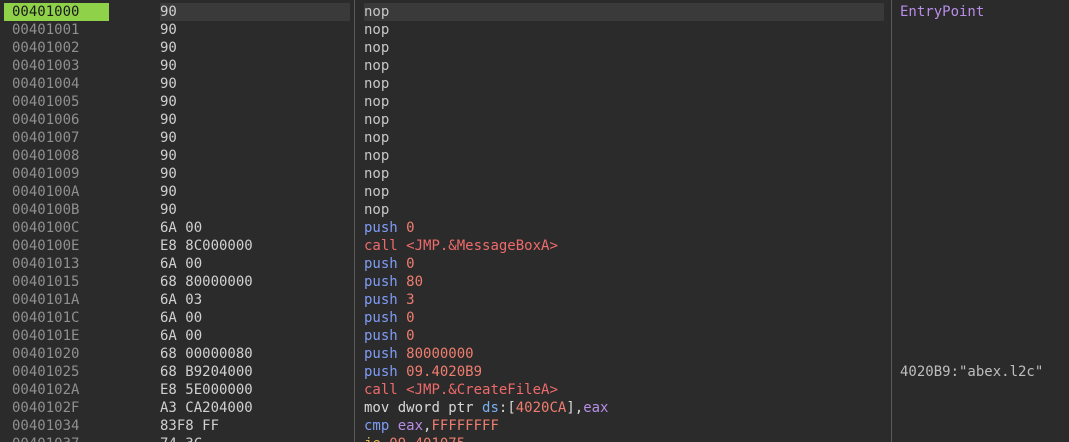 The width and height of the screenshot is (1069, 442). What do you see at coordinates (56, 354) in the screenshot?
I see `address-cell: 00401020` at bounding box center [56, 354].